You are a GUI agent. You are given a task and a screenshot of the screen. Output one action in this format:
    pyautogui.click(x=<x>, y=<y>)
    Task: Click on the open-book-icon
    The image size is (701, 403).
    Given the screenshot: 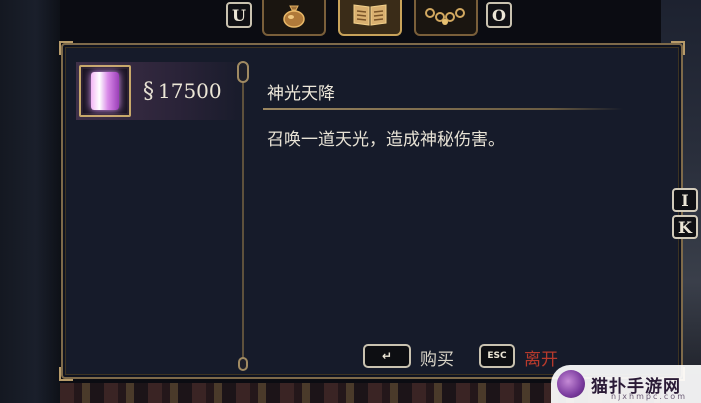 What is the action you would take?
    pyautogui.click(x=370, y=17)
    